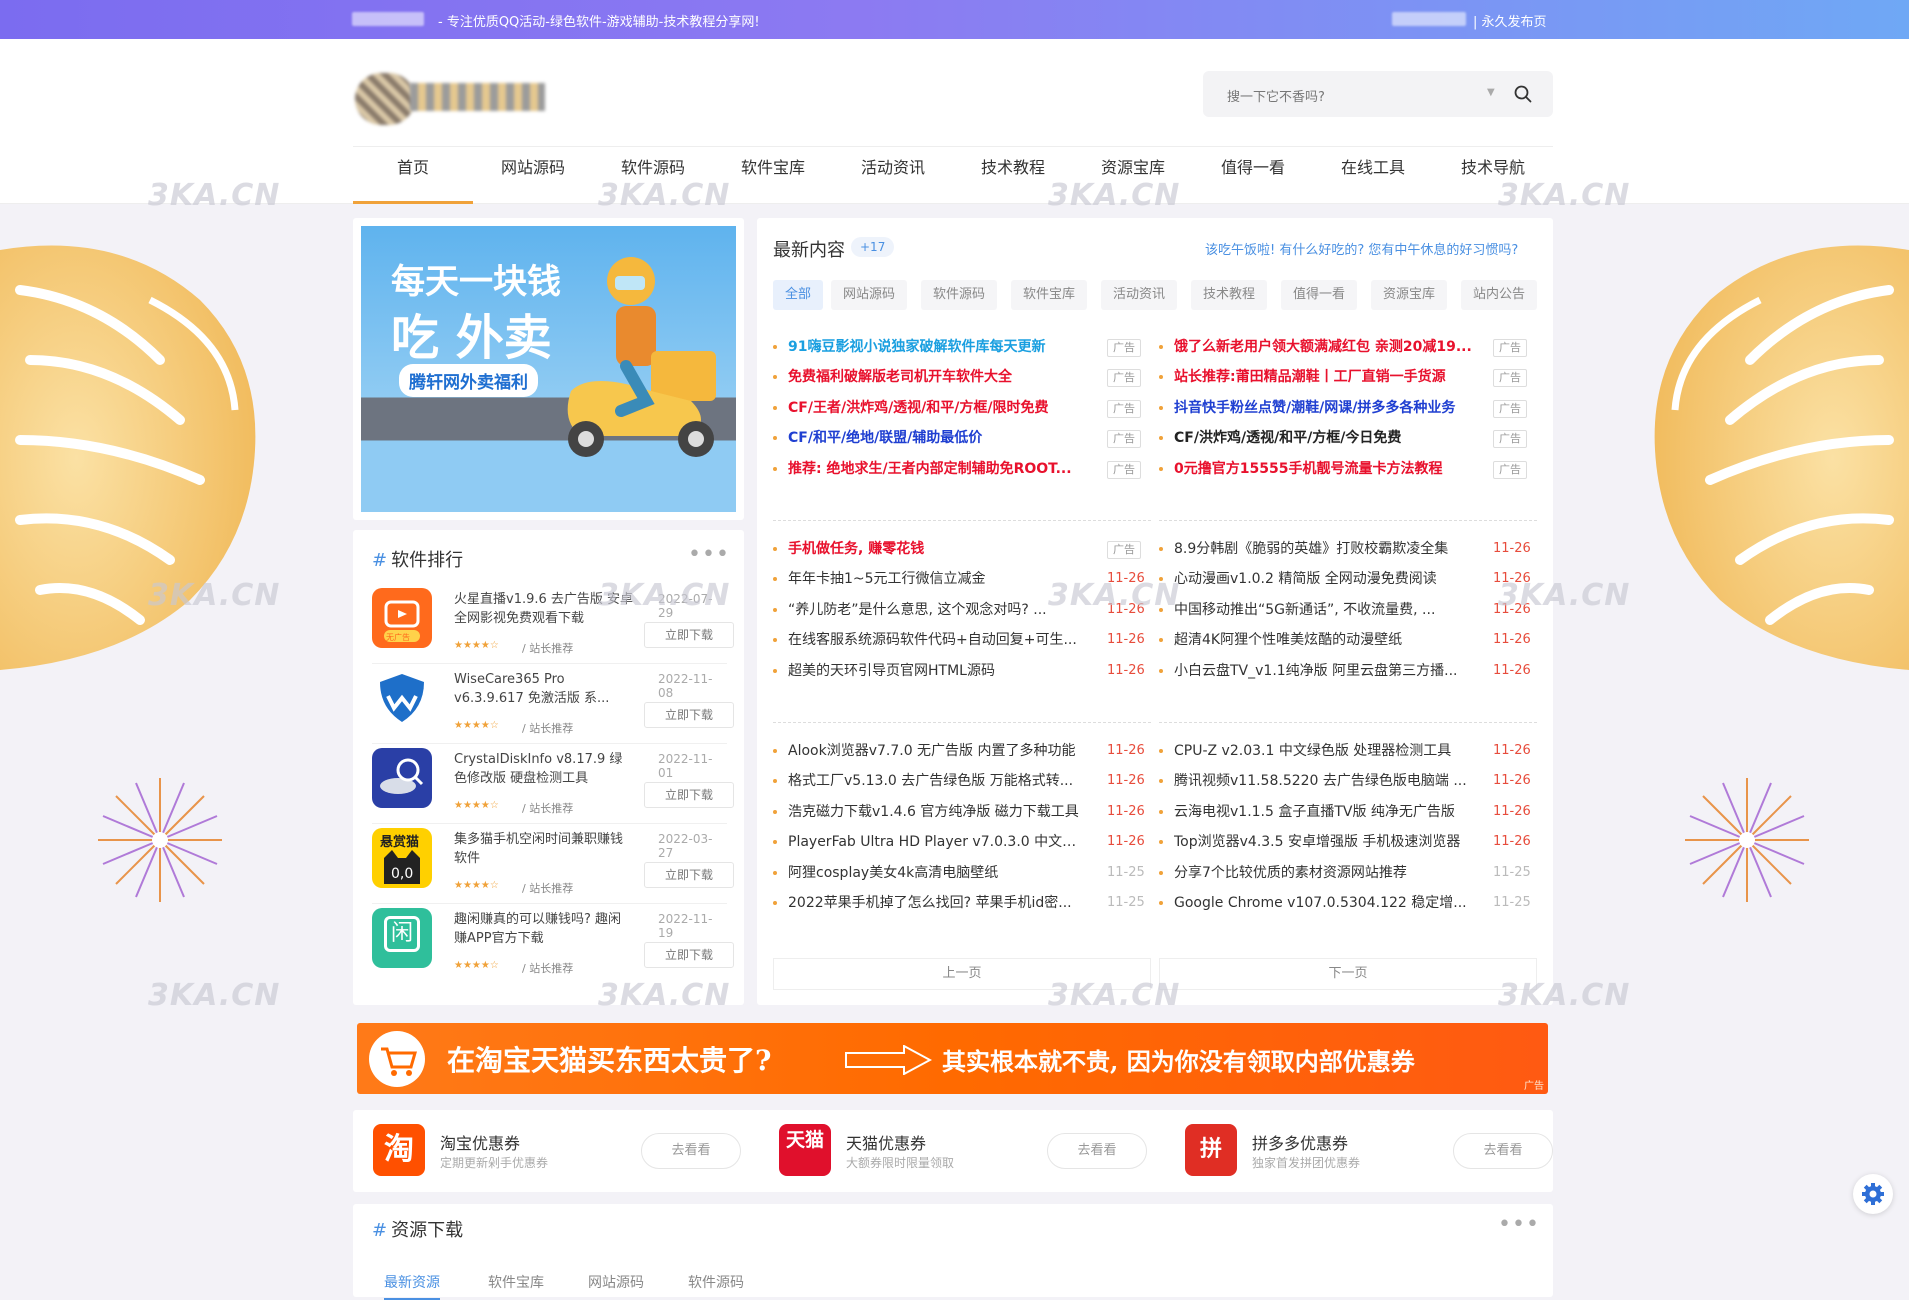 This screenshot has height=1300, width=1909. I want to click on item-title: 趣闲赚真的可以赚钱吗? 趣闲赚APP官方下载, so click(544, 929).